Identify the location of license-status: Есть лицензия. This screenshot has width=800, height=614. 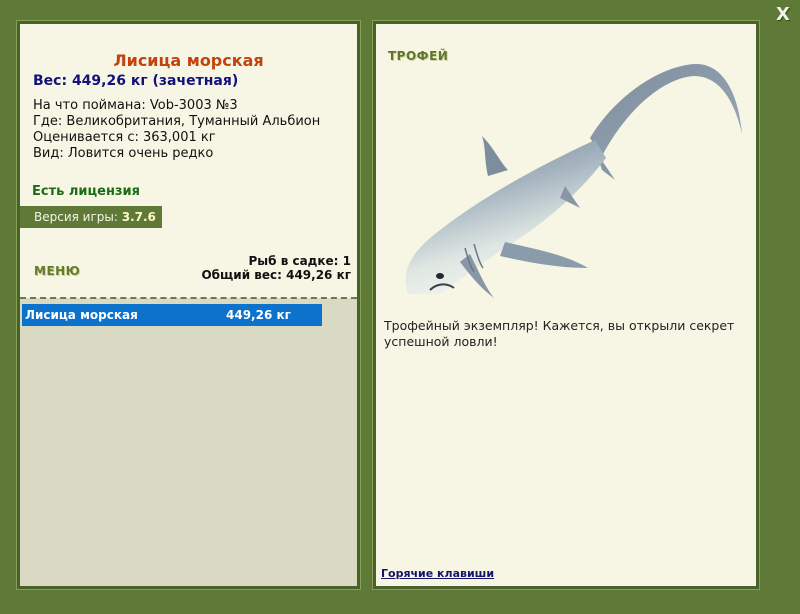
(86, 191).